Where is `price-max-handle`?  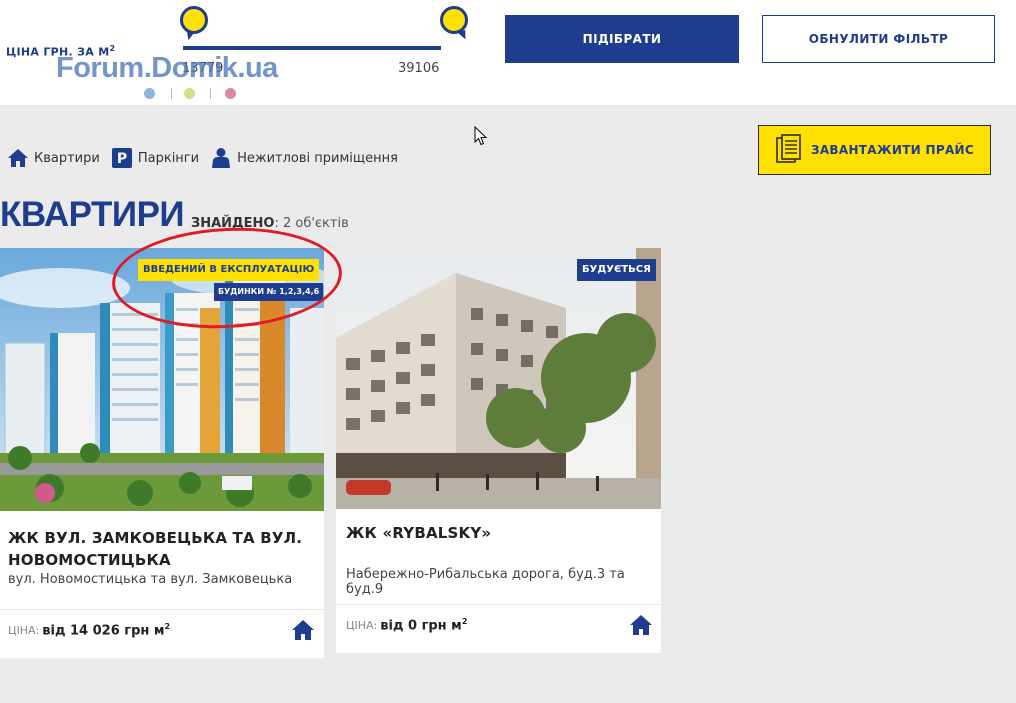 price-max-handle is located at coordinates (454, 20).